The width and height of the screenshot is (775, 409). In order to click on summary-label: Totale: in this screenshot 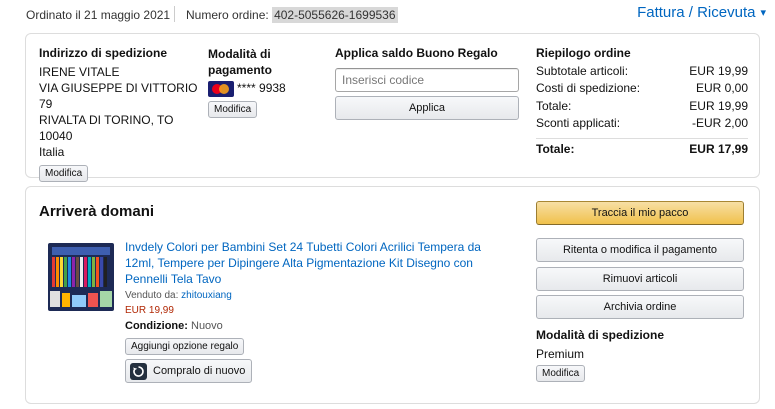, I will do `click(554, 106)`.